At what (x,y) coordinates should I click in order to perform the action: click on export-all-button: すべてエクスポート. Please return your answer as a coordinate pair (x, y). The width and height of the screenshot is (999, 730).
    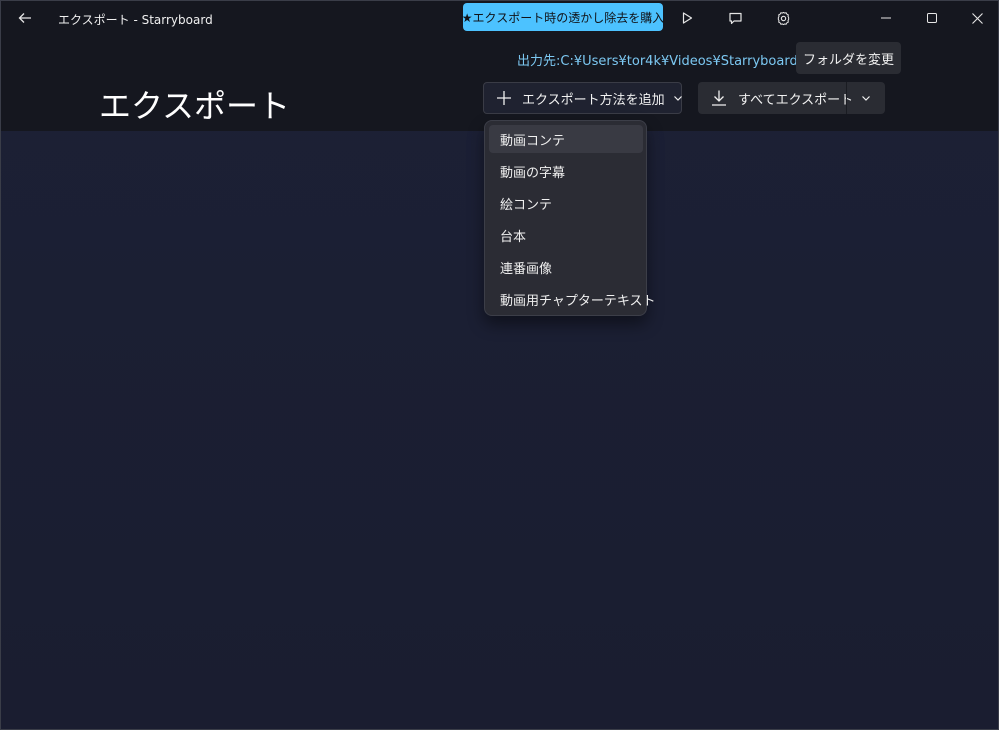
    Looking at the image, I should click on (775, 98).